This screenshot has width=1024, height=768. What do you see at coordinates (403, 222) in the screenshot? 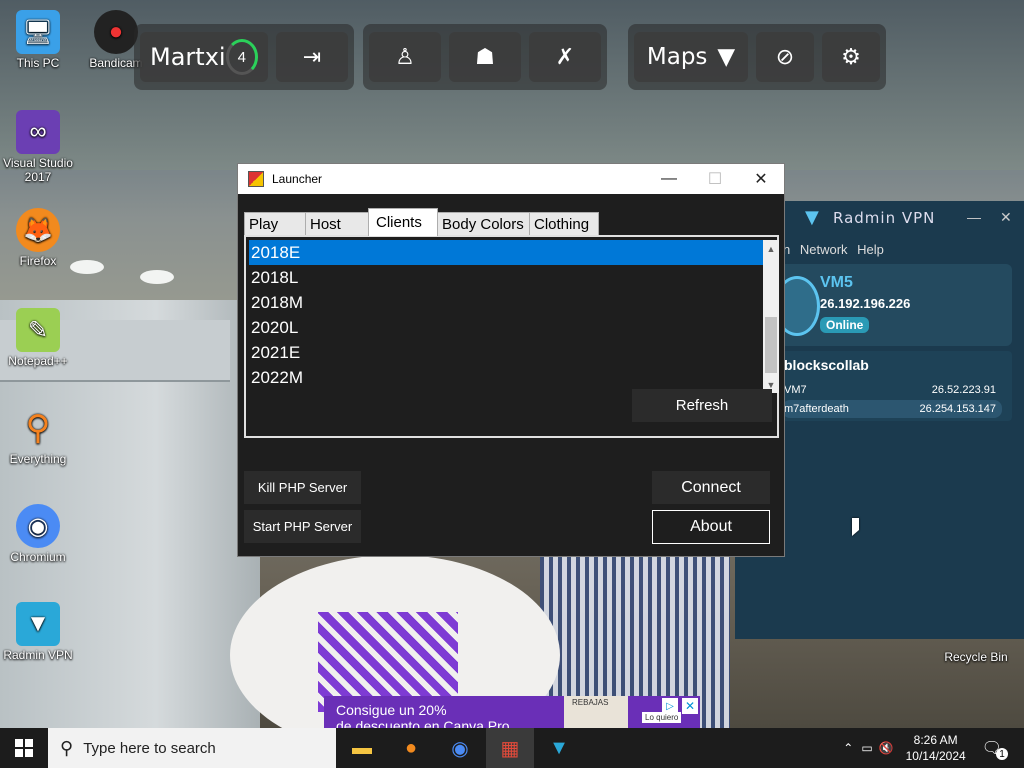
I see `tab-clients: Clients` at bounding box center [403, 222].